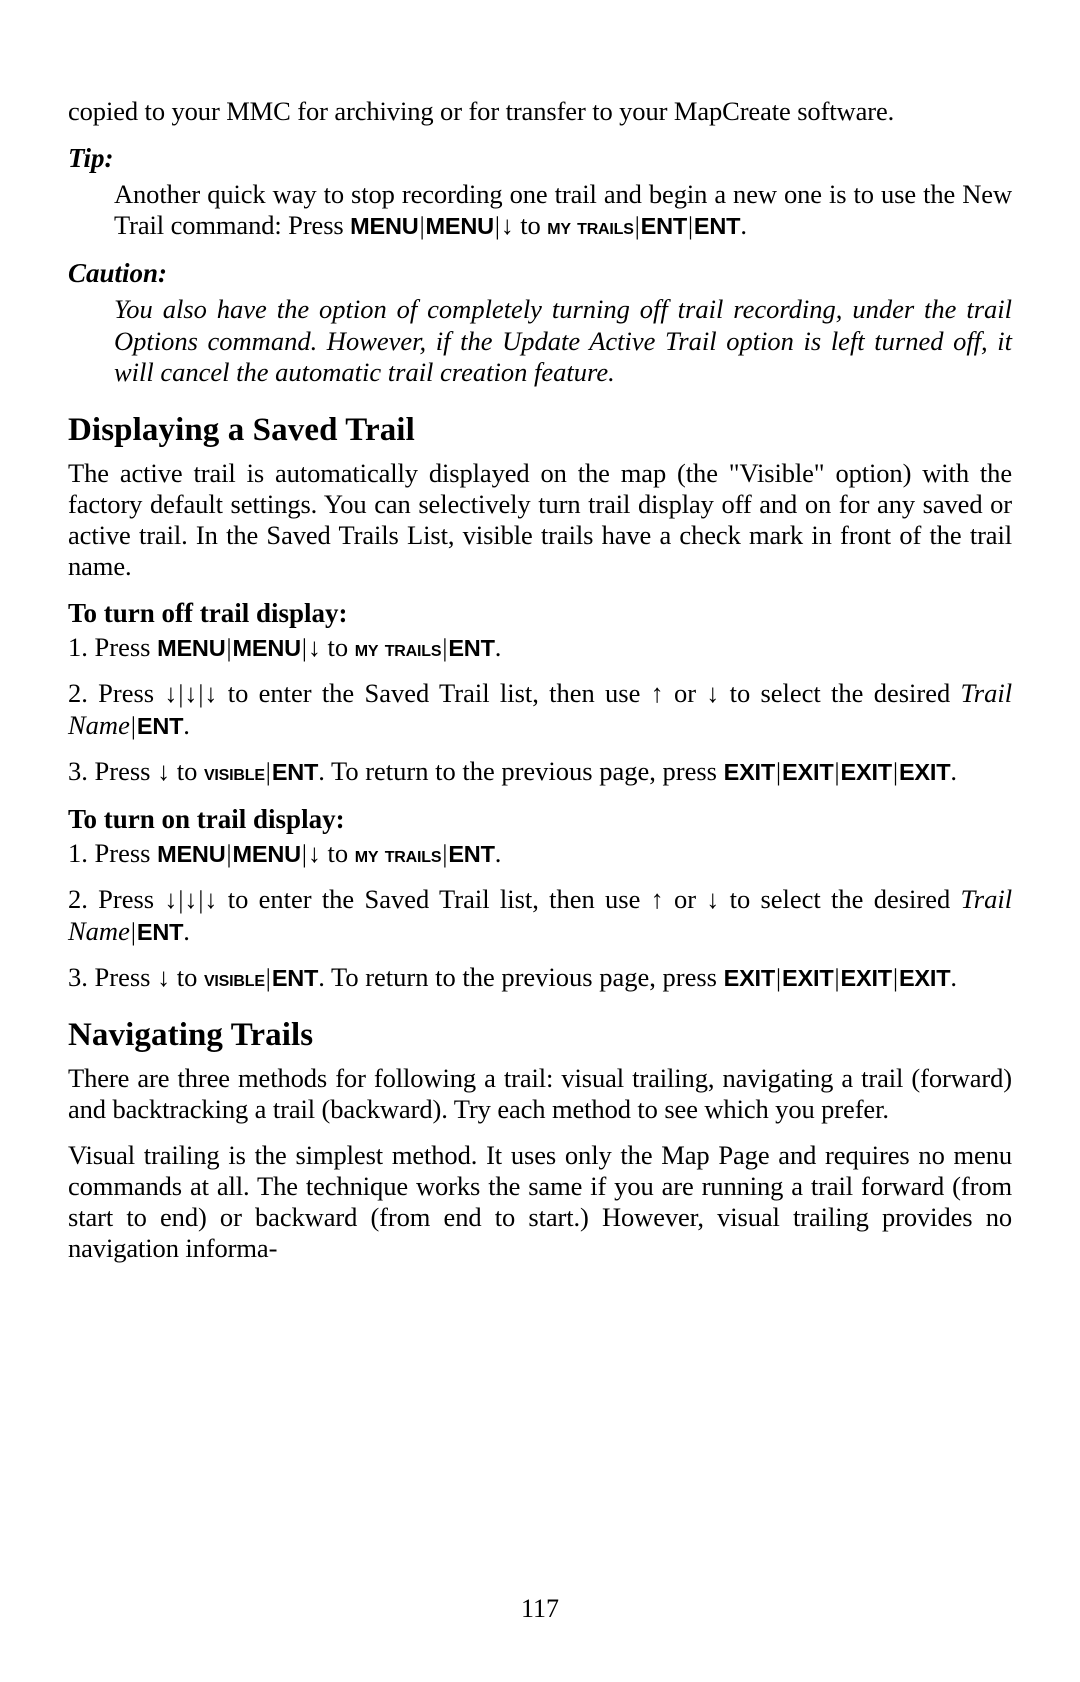 The height and width of the screenshot is (1682, 1080). I want to click on caution-heading: Caution:, so click(118, 273).